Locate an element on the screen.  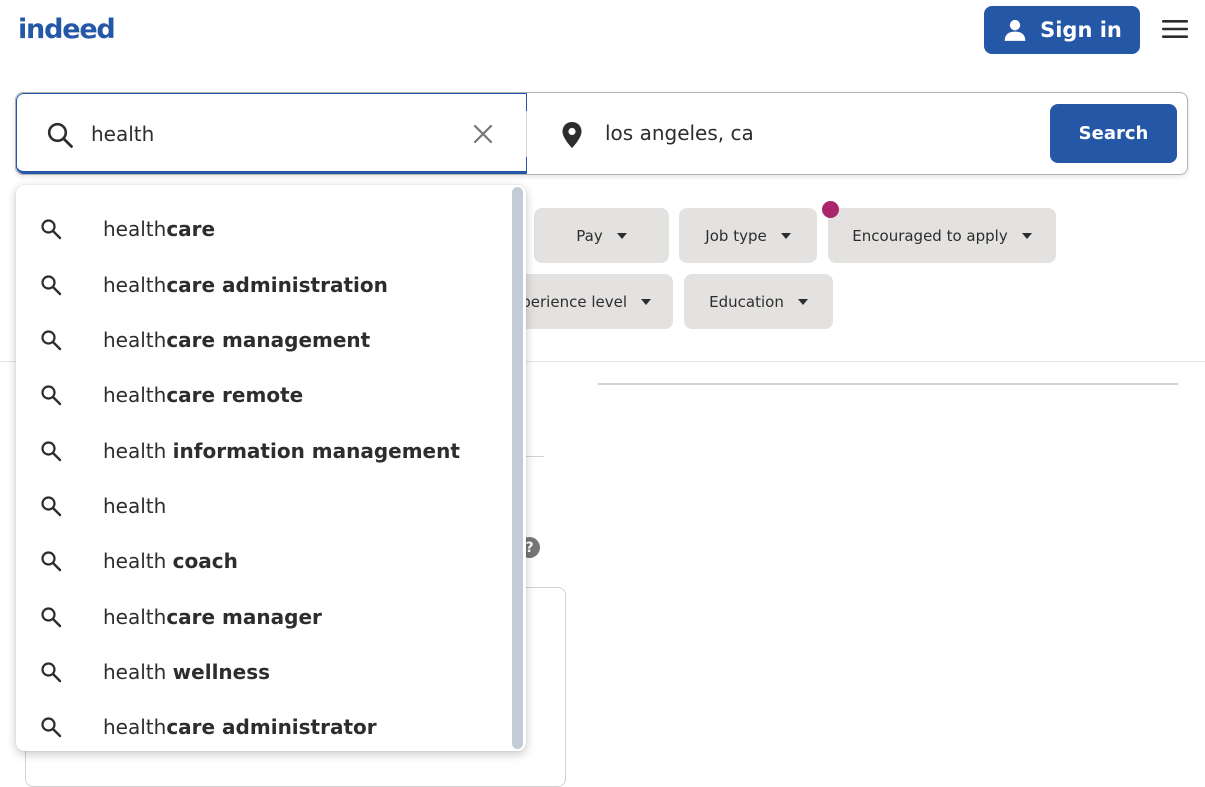
suggestion-text: health information management is located at coordinates (281, 451).